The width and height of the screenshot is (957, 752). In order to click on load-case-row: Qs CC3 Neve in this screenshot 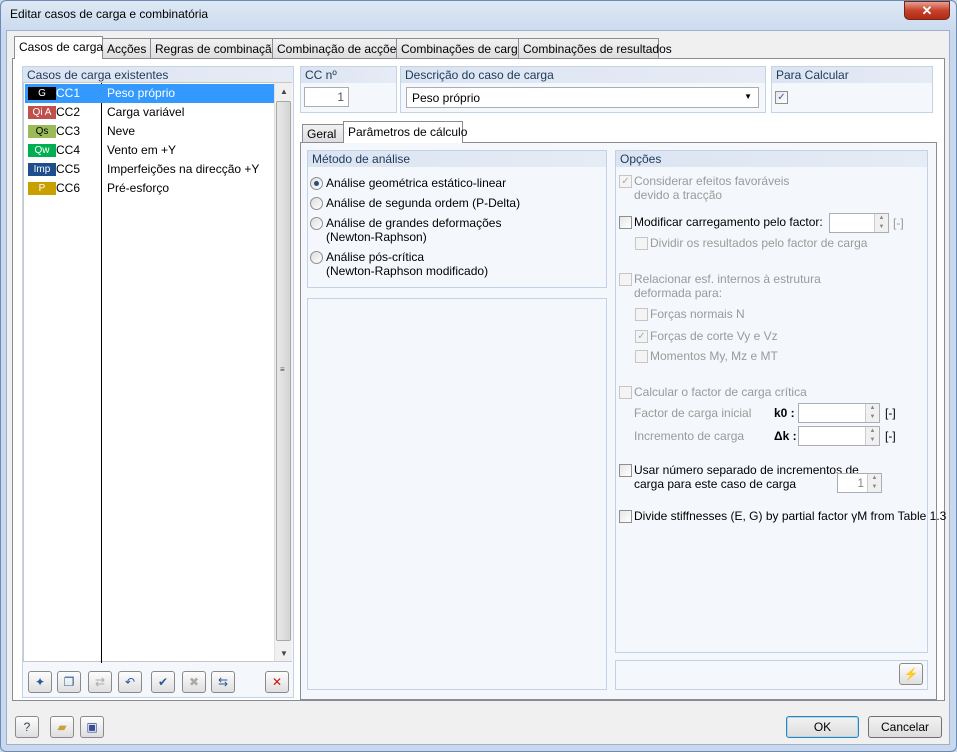, I will do `click(150, 131)`.